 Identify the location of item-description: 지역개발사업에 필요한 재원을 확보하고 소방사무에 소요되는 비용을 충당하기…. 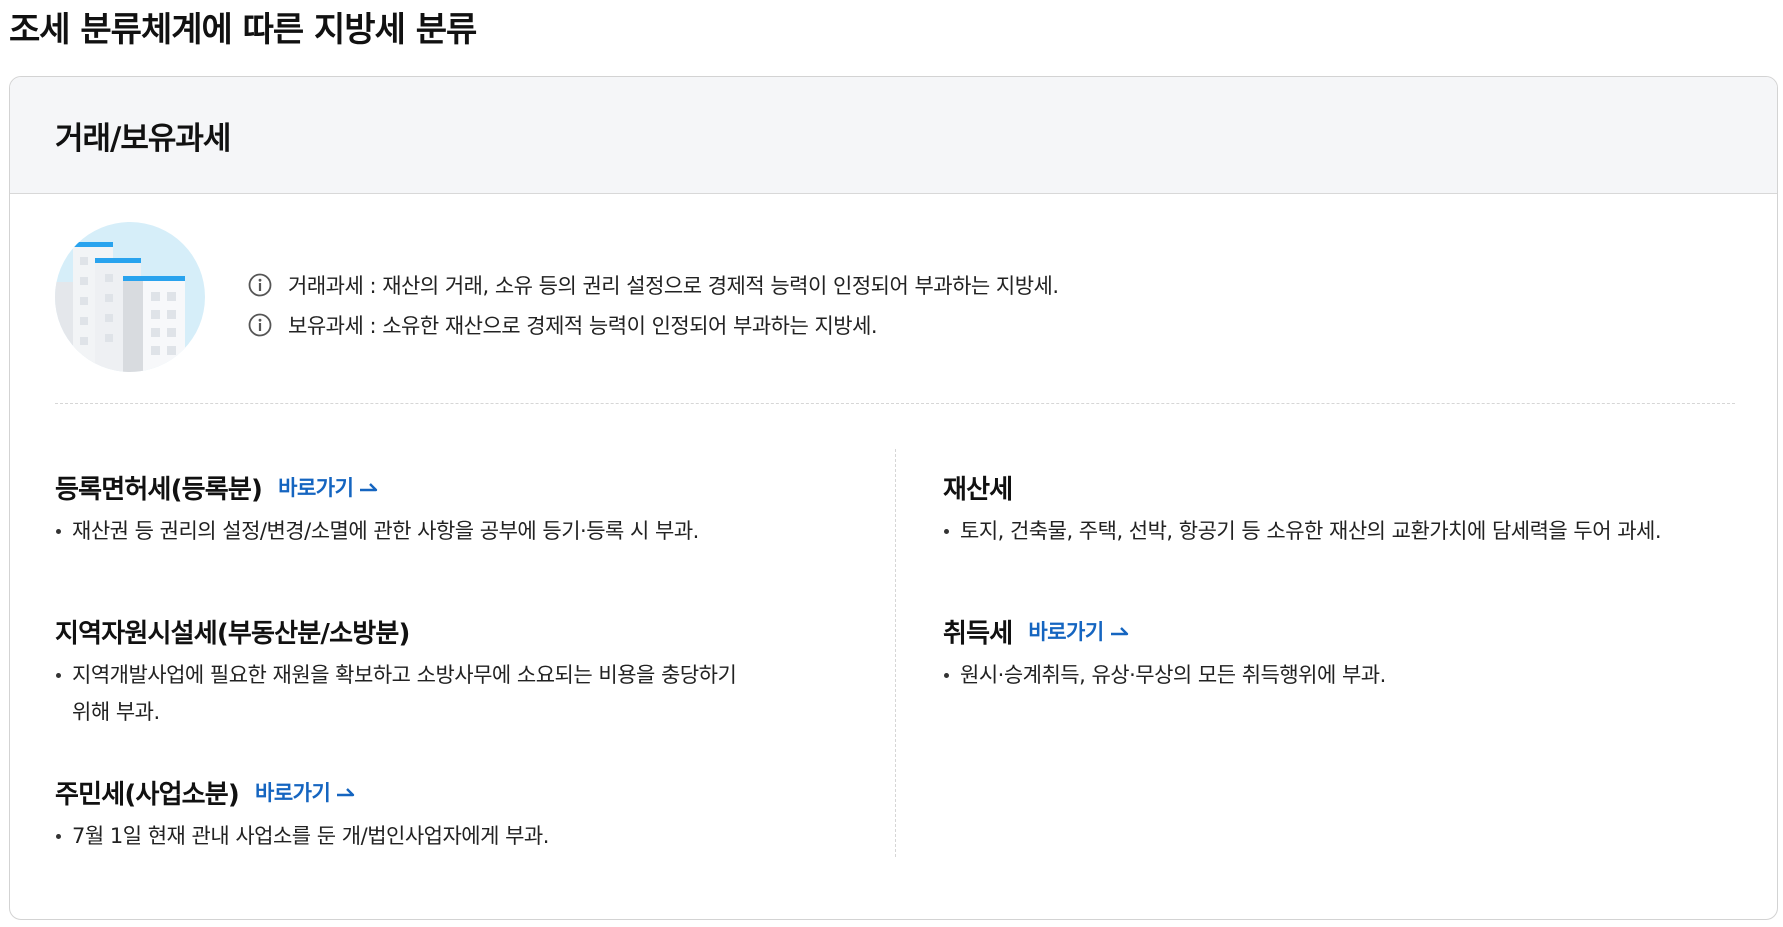
(405, 694).